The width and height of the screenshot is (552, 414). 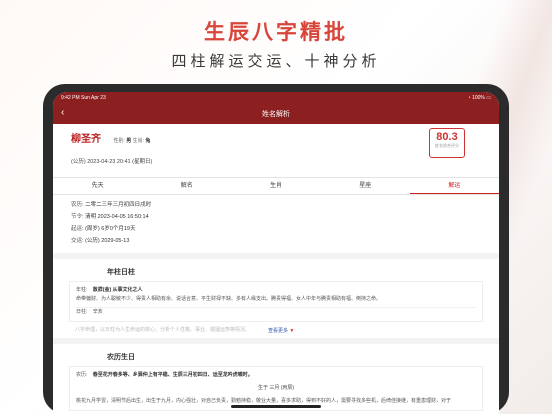 What do you see at coordinates (77, 205) in the screenshot?
I see `info-label: 农历:` at bounding box center [77, 205].